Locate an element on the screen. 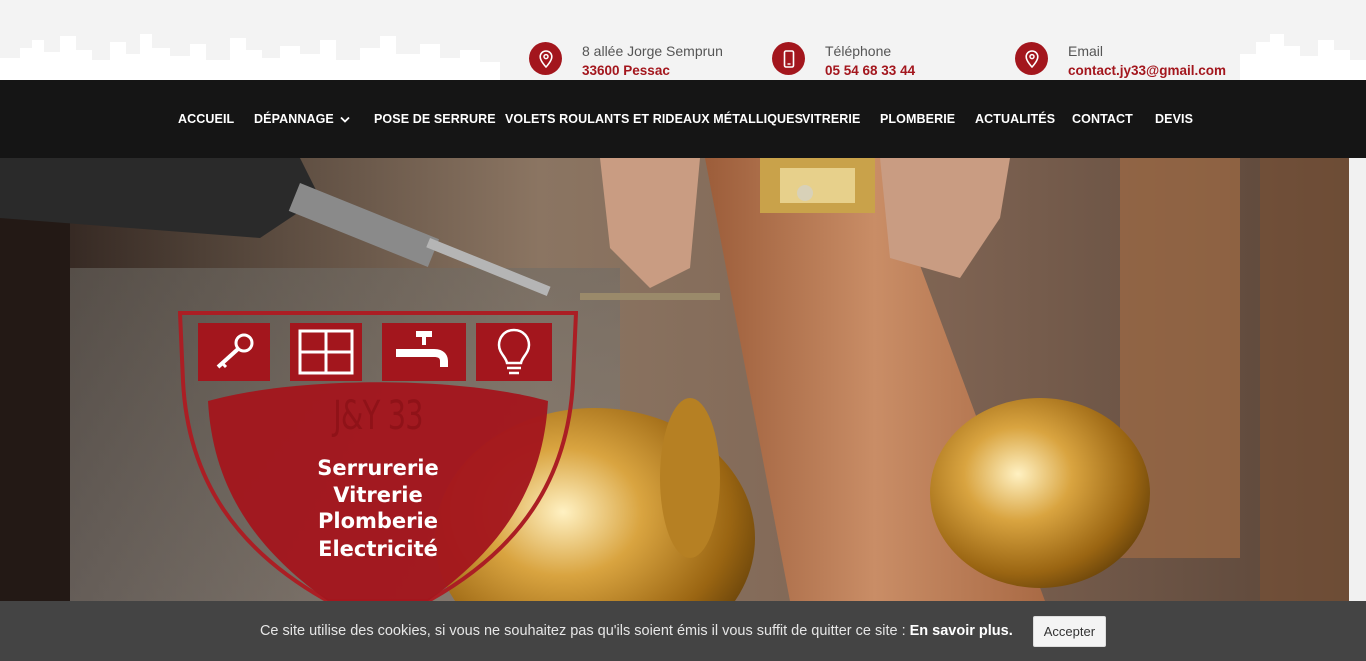 The image size is (1366, 661). email-link: contact.jy33@gmail.com is located at coordinates (1147, 70).